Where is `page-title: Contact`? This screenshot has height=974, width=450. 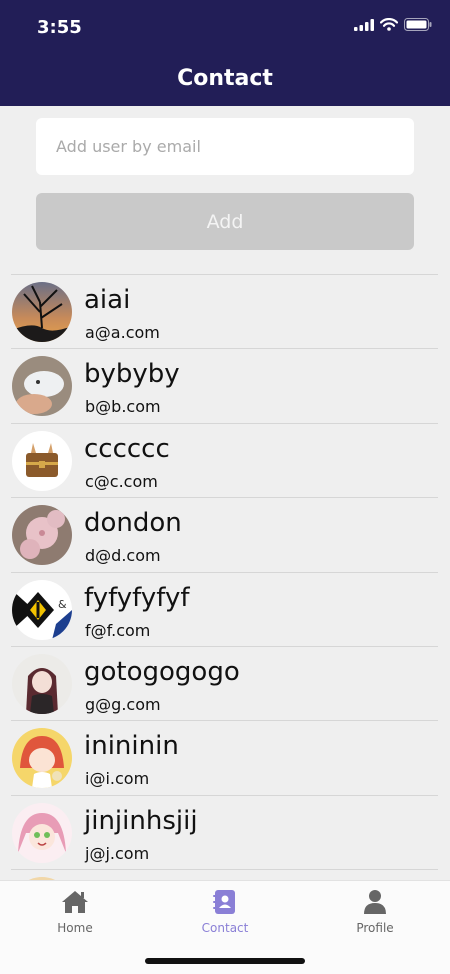 page-title: Contact is located at coordinates (225, 78).